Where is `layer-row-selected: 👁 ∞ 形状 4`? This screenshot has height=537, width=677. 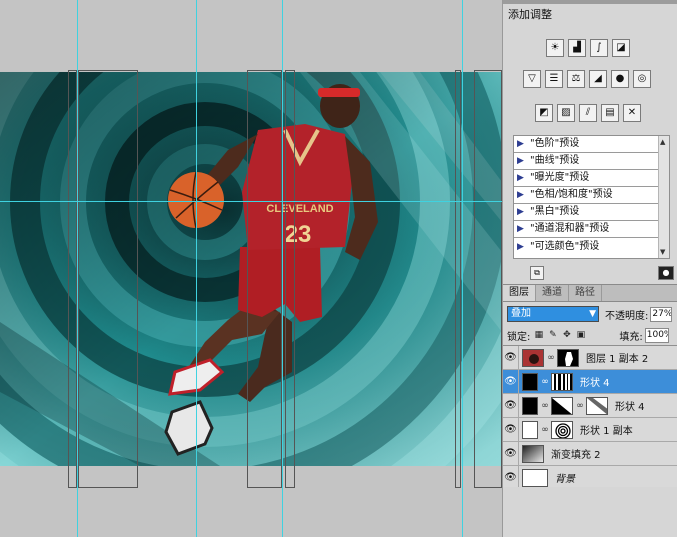
layer-row-selected: 👁 ∞ 形状 4 is located at coordinates (590, 381).